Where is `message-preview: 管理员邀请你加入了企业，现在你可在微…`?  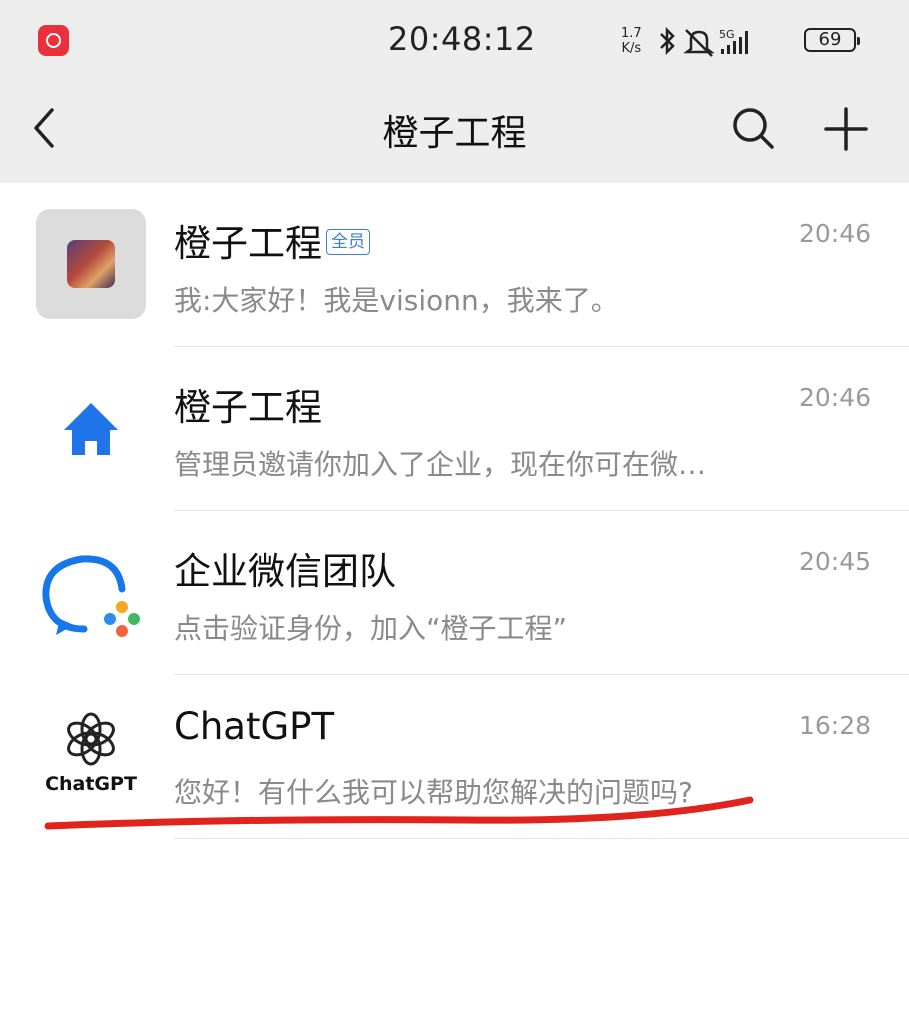 message-preview: 管理员邀请你加入了企业，现在你可在微… is located at coordinates (440, 464).